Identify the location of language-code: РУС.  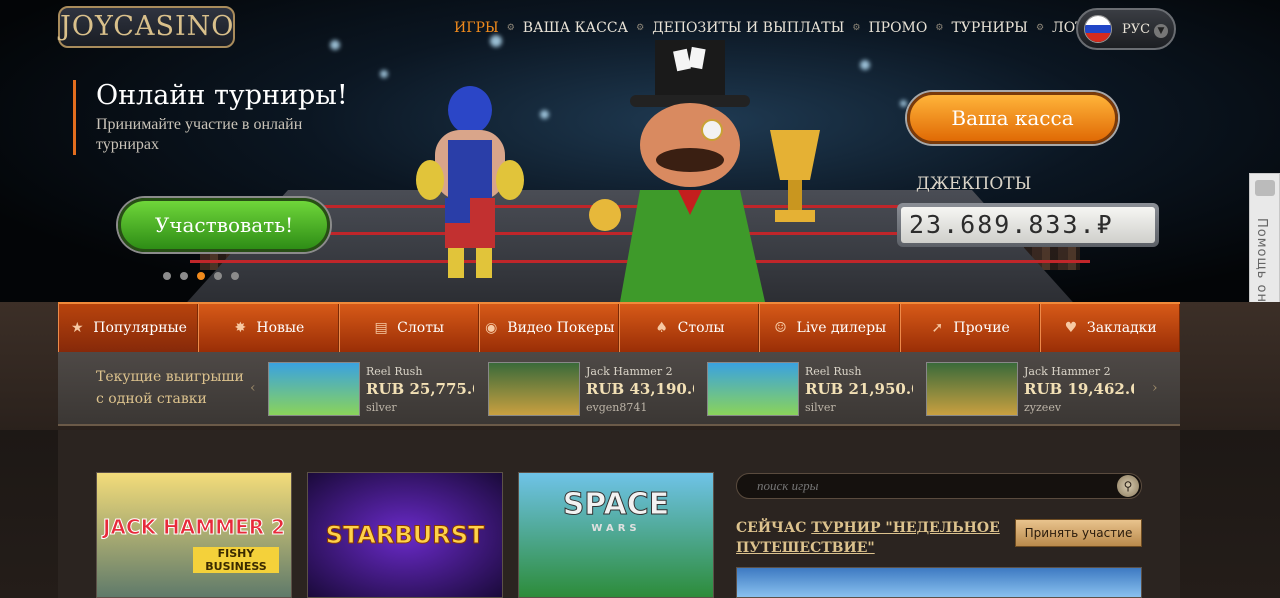
(1136, 29).